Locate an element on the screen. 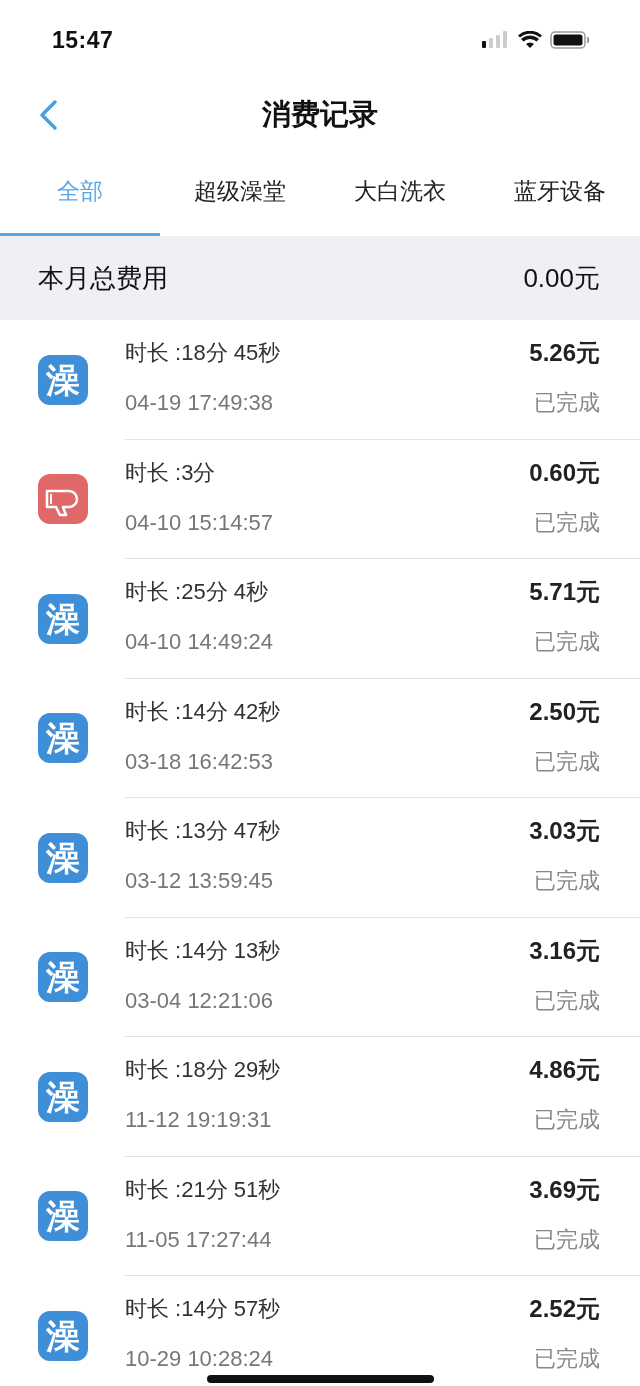 Image resolution: width=640 pixels, height=1386 pixels. tab: 超级澡堂 is located at coordinates (240, 193).